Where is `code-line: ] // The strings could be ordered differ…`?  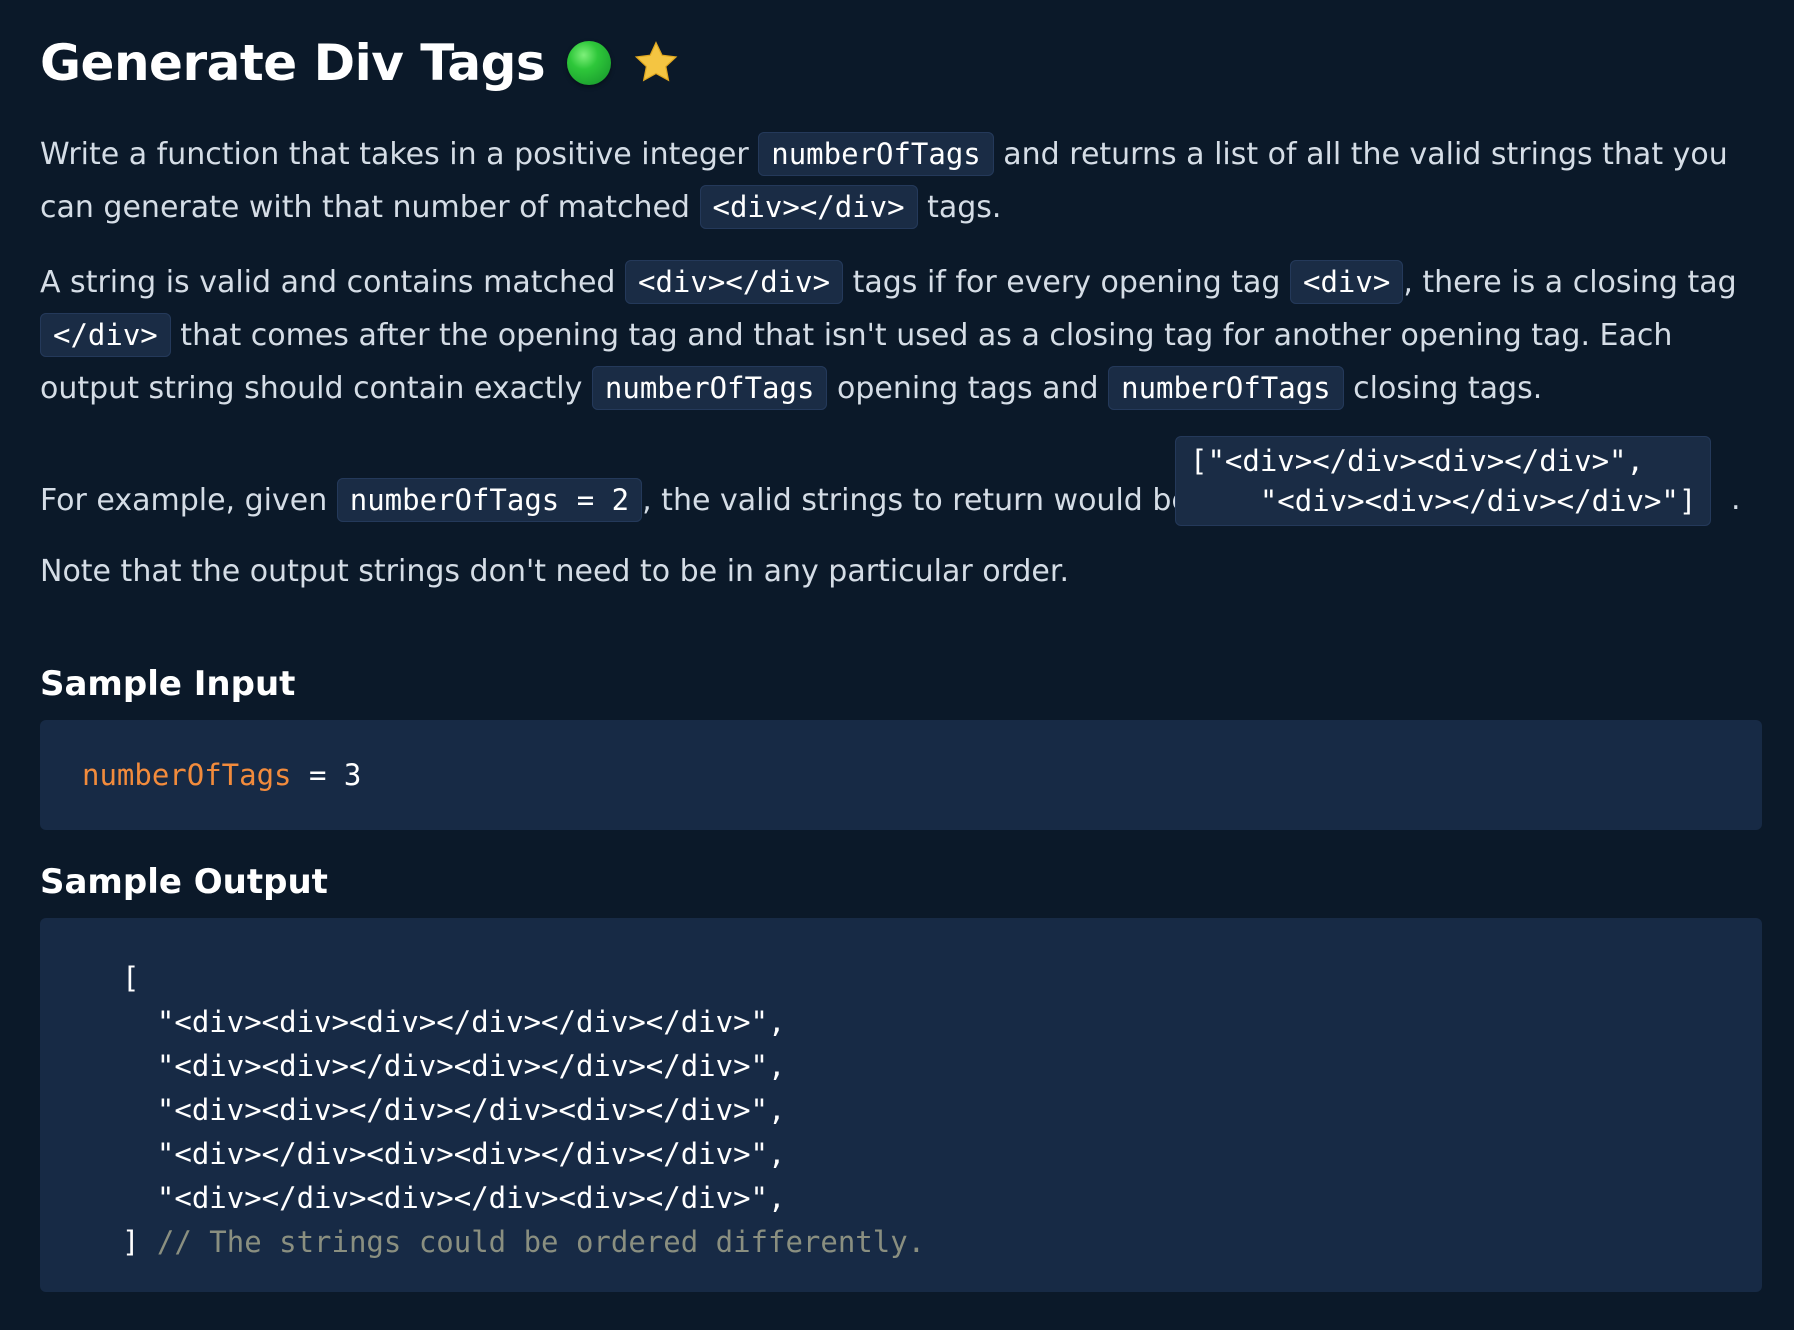
code-line: ] // The strings could be ordered differ… is located at coordinates (942, 1242).